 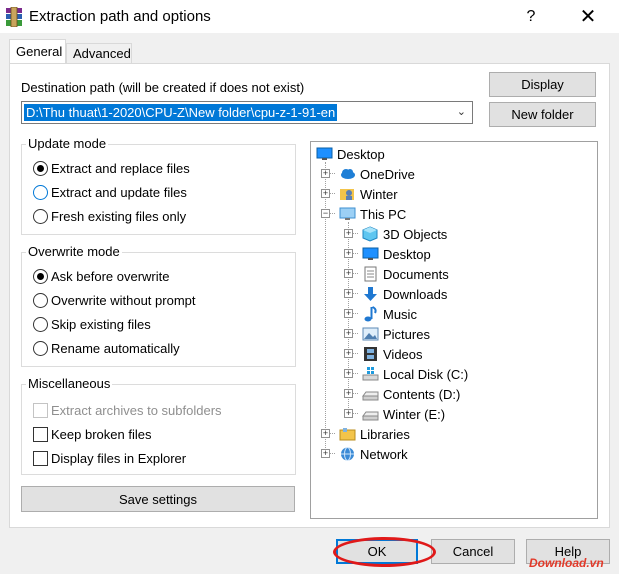 I want to click on tree-label: Pictures, so click(x=406, y=334).